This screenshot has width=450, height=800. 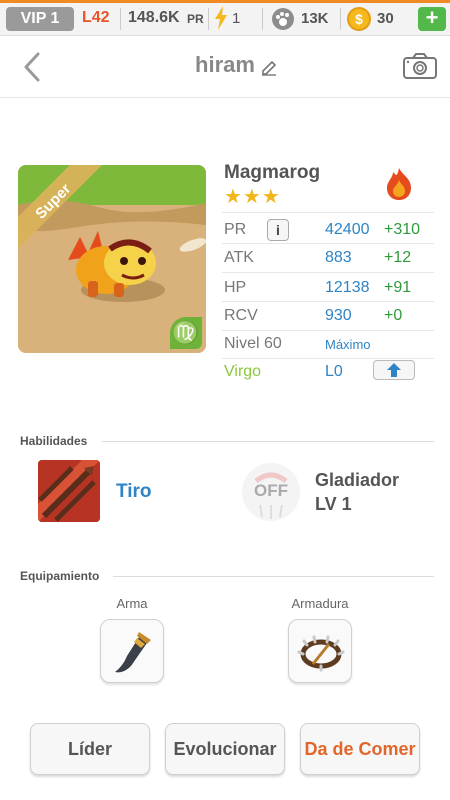 What do you see at coordinates (186, 333) in the screenshot?
I see `zodiac-virgo-icon: ♍` at bounding box center [186, 333].